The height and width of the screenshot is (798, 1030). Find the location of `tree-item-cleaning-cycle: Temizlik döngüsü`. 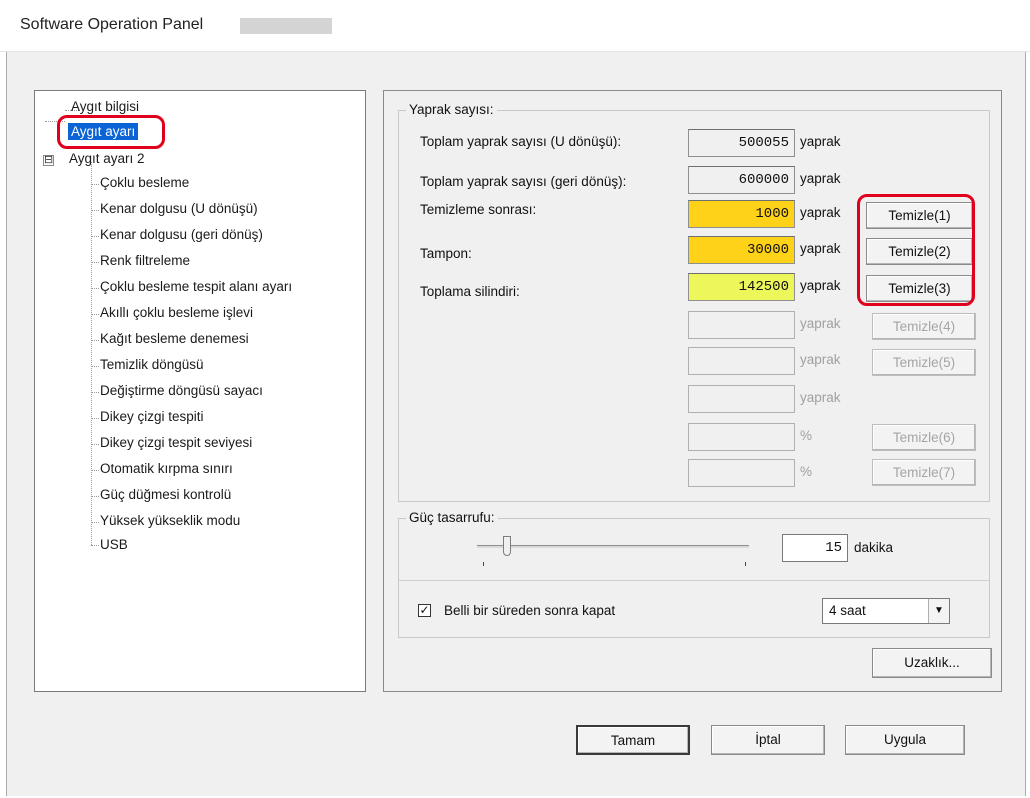

tree-item-cleaning-cycle: Temizlik döngüsü is located at coordinates (152, 364).